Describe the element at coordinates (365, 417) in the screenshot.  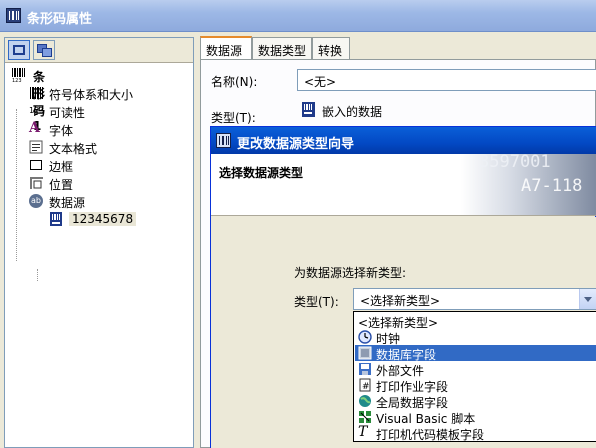
I see `vb-script-icon` at that location.